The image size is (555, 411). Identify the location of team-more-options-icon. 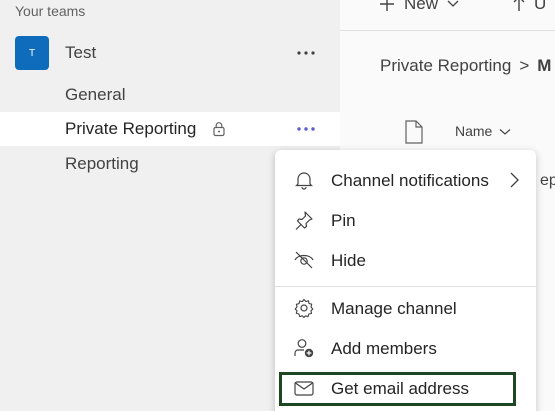
(306, 53).